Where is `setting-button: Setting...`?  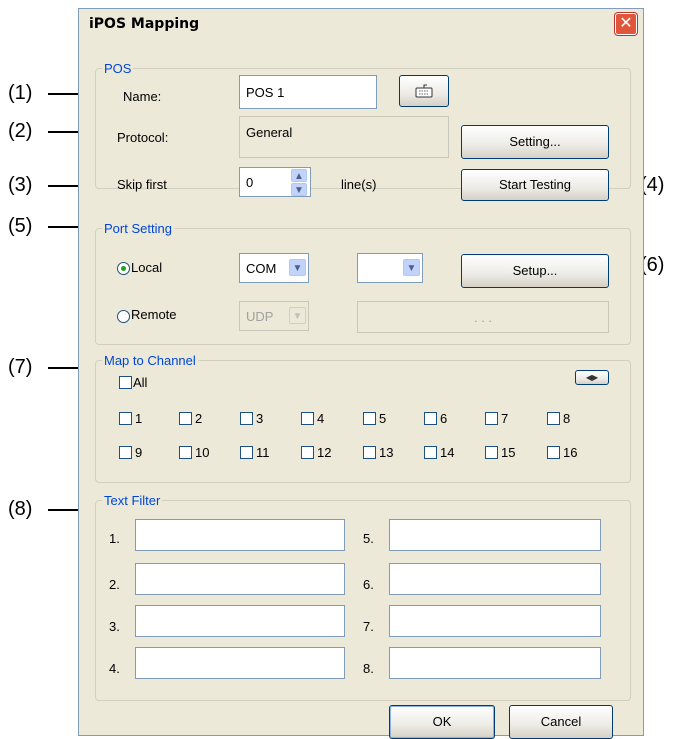
setting-button: Setting... is located at coordinates (535, 142).